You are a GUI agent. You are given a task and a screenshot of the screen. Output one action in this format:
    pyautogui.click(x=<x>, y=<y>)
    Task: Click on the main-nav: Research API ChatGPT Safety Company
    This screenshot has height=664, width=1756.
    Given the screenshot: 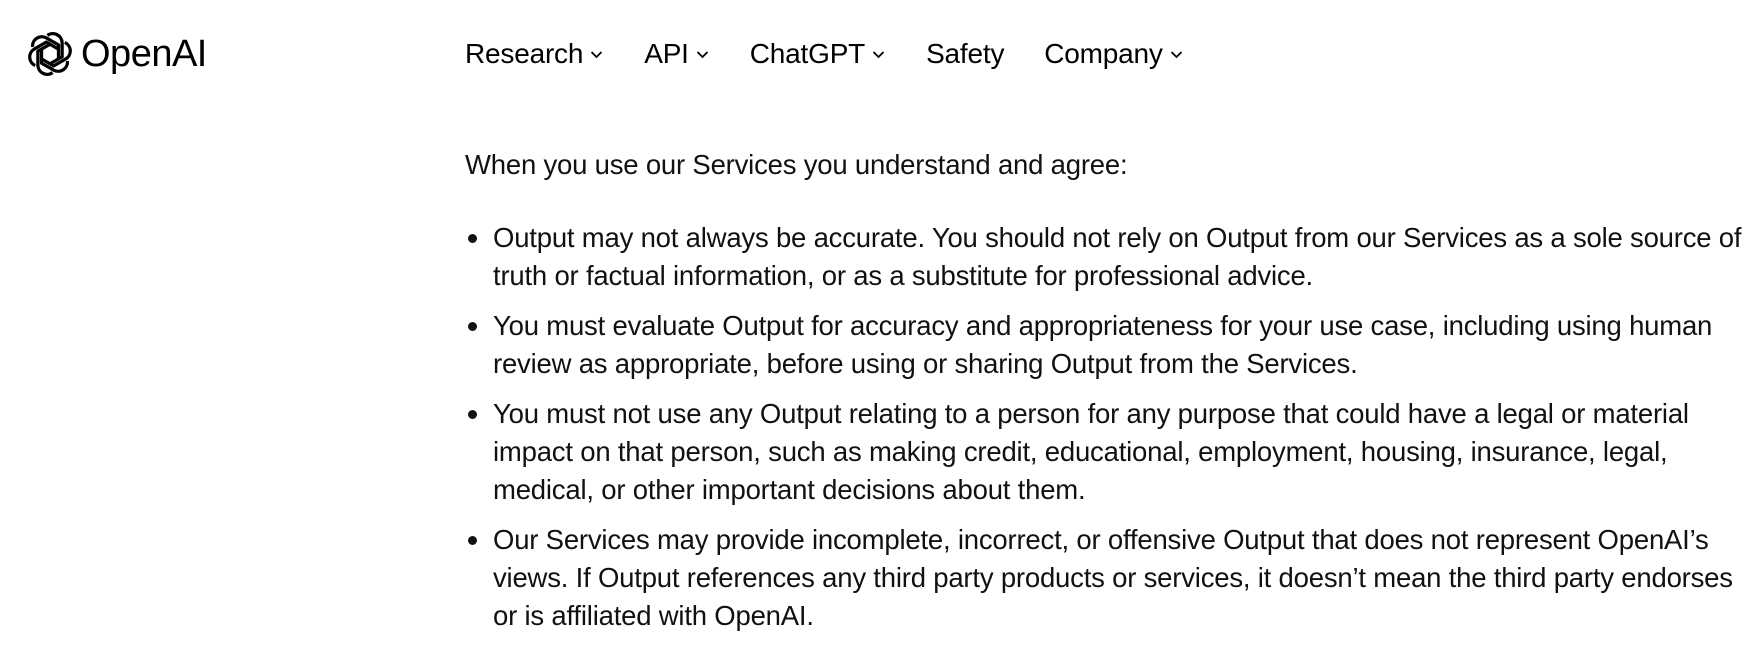 What is the action you would take?
    pyautogui.click(x=844, y=54)
    